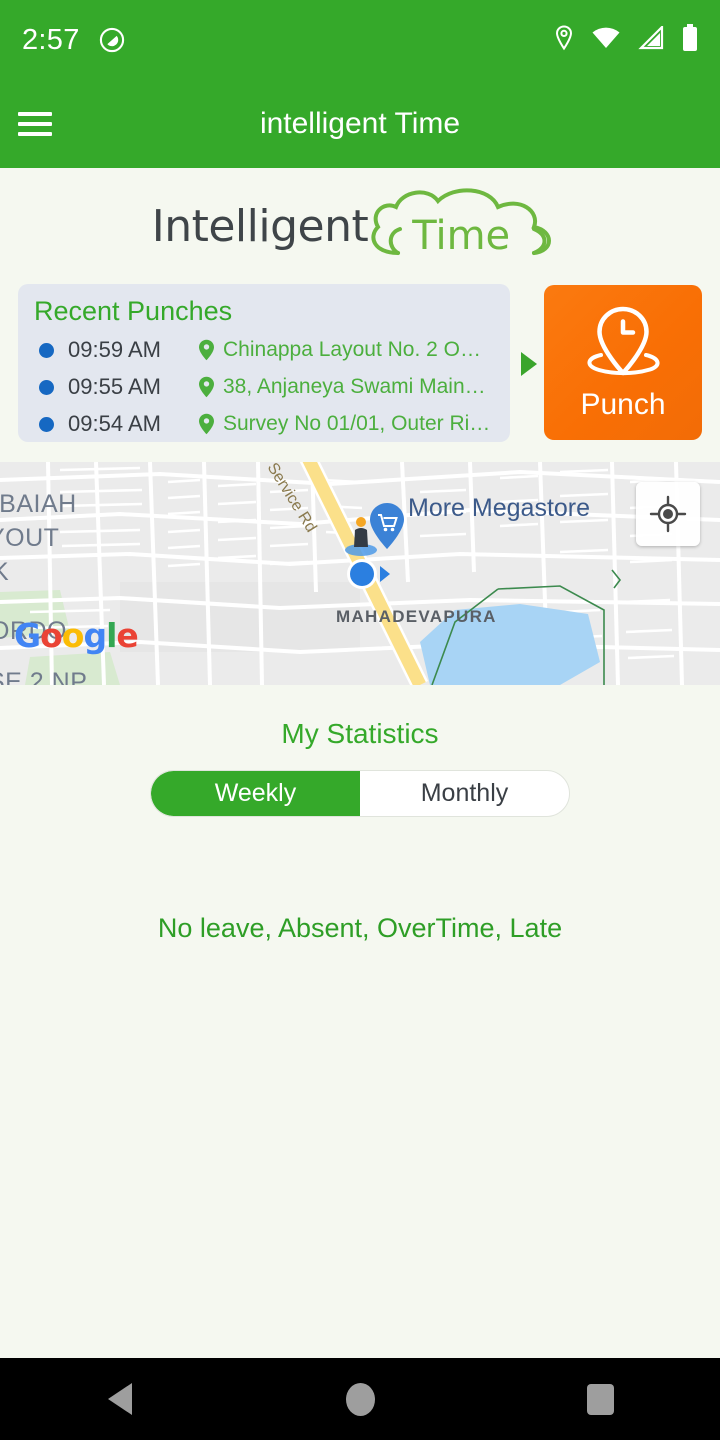  I want to click on location-pin-clock-icon, so click(623, 344).